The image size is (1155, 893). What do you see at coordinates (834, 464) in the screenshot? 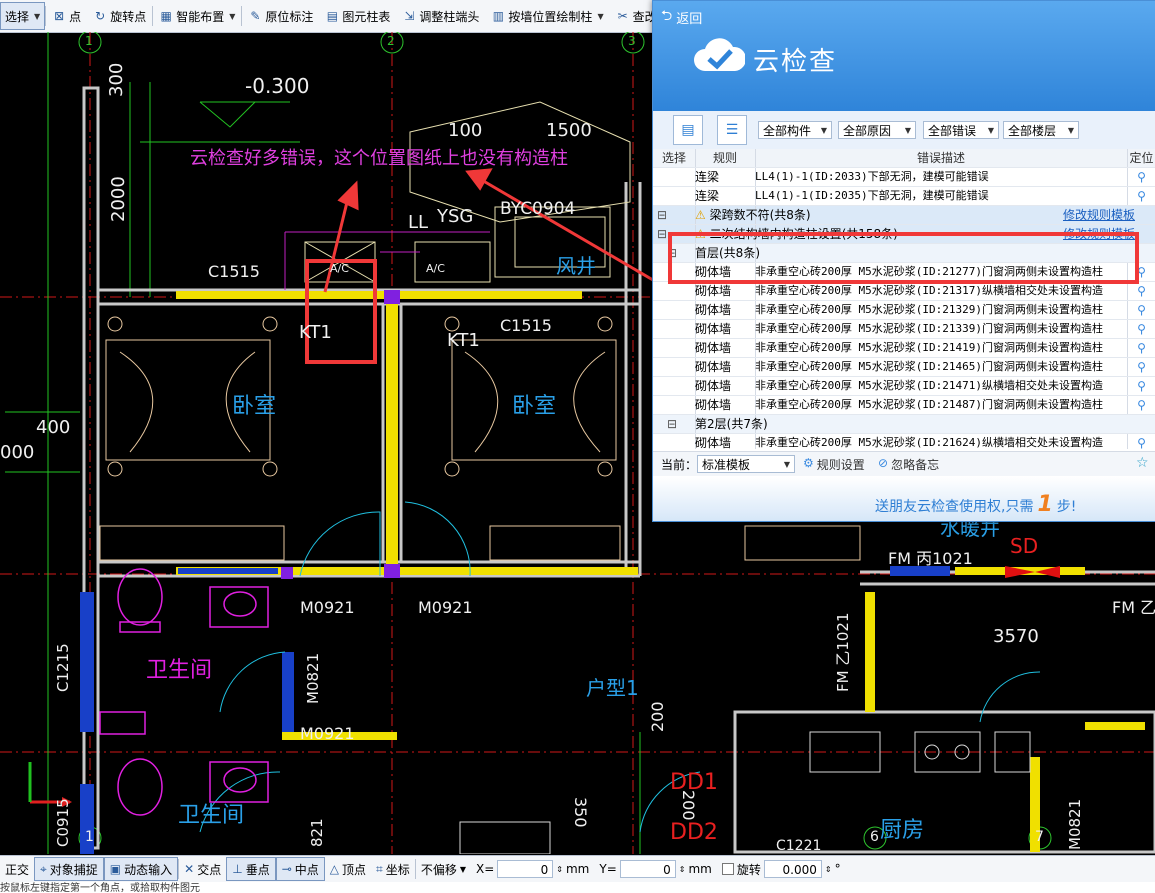
I see `rule-settings-button: ⚙ 规则设置` at bounding box center [834, 464].